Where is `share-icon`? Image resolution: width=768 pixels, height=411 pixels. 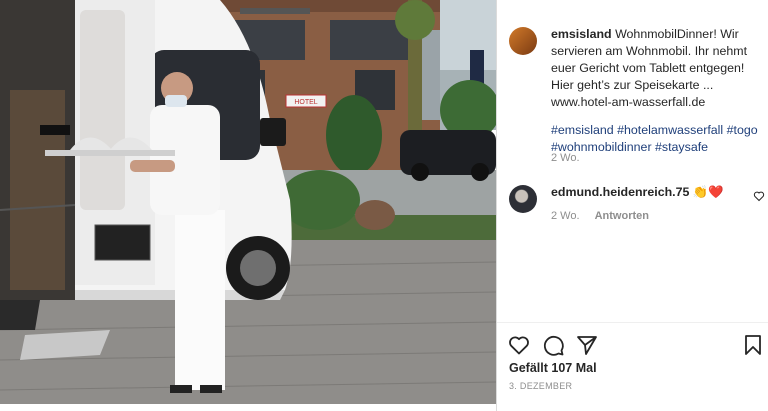 share-icon is located at coordinates (587, 345).